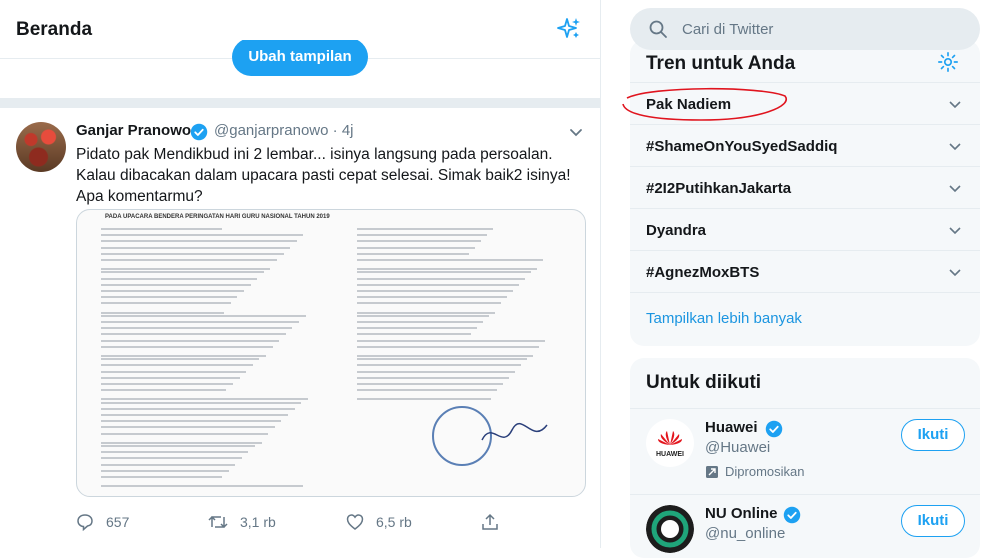 Image resolution: width=989 pixels, height=558 pixels. What do you see at coordinates (738, 447) in the screenshot?
I see `account-handle: @Huawei` at bounding box center [738, 447].